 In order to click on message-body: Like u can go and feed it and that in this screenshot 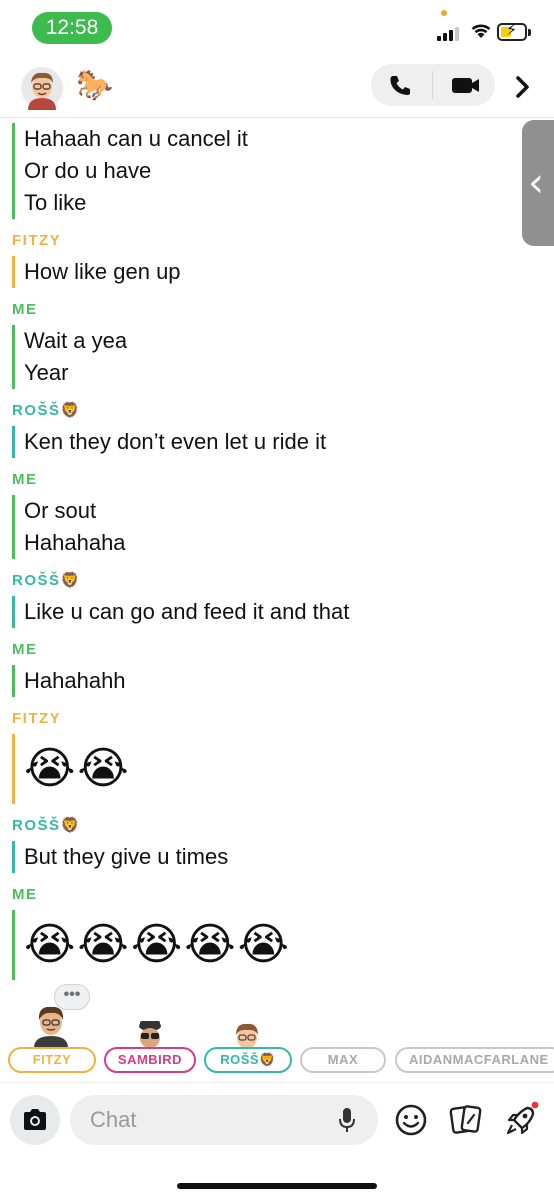, I will do `click(266, 612)`.